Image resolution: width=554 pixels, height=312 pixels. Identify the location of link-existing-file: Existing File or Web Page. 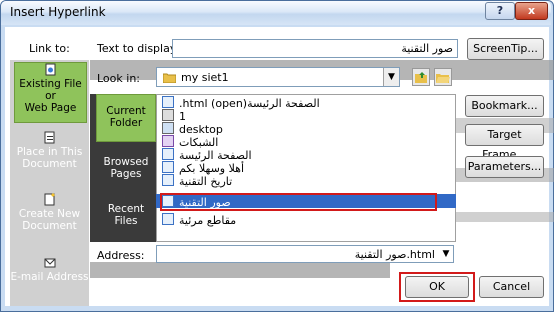
(50, 92).